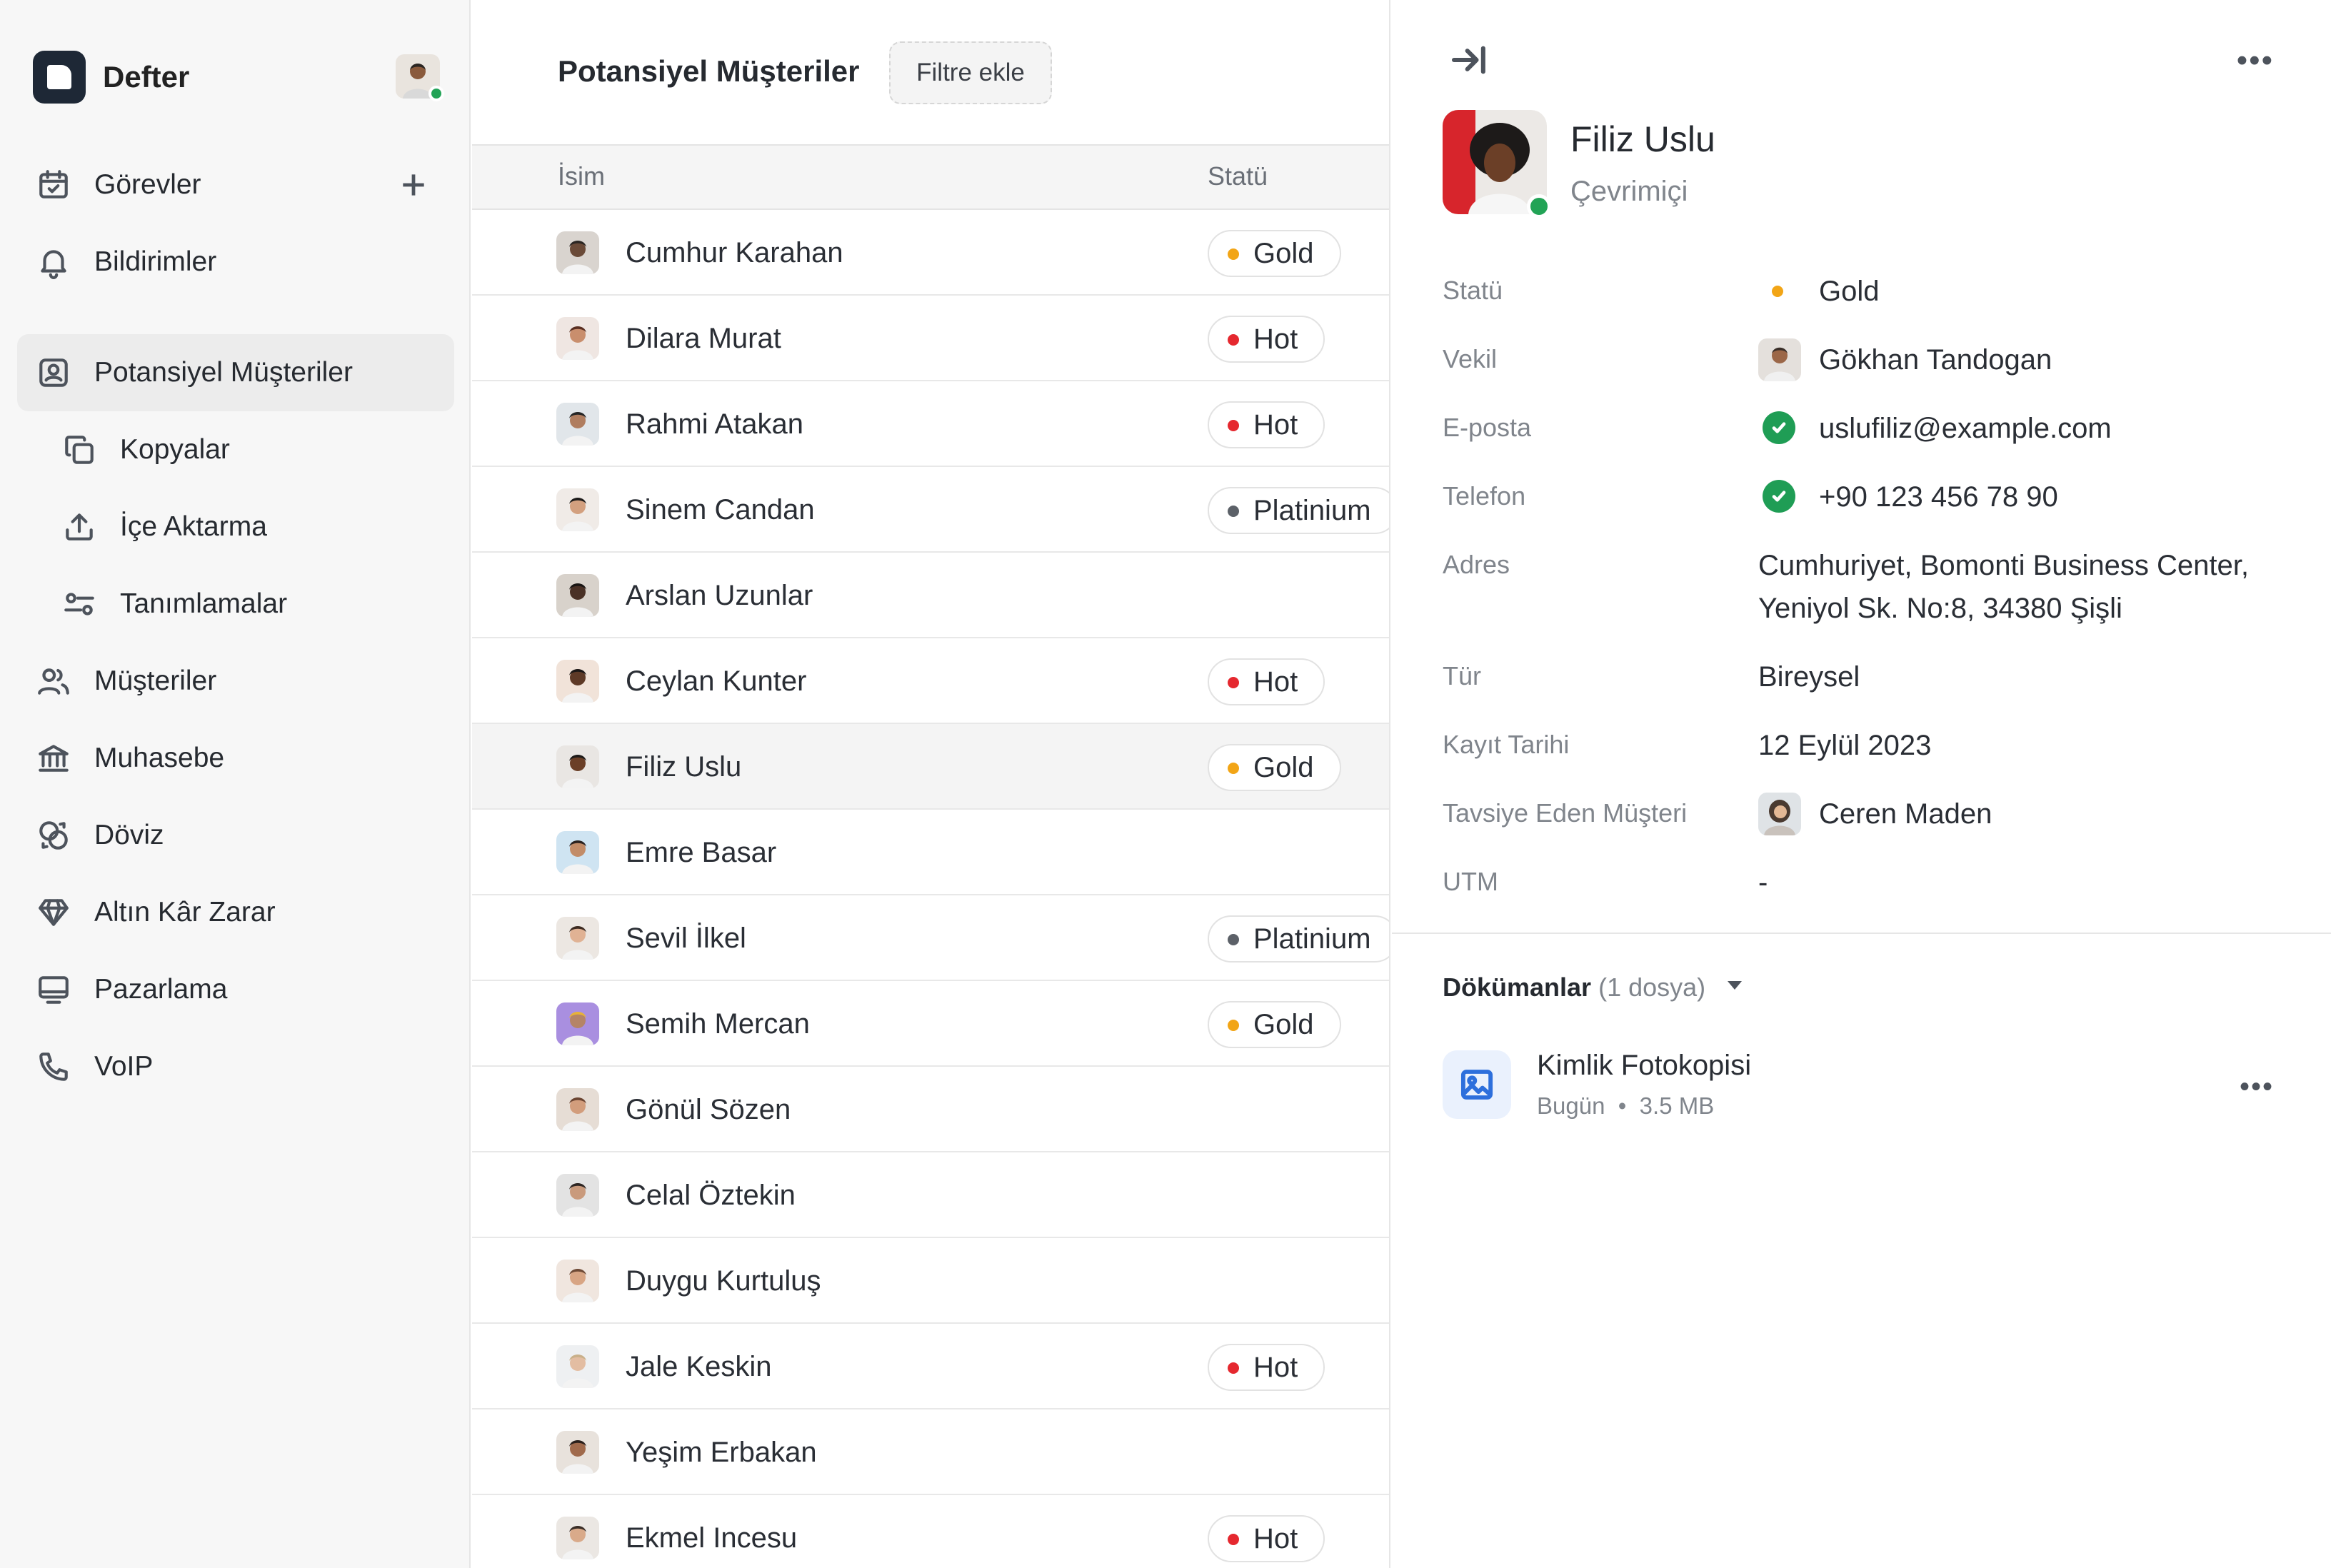 The width and height of the screenshot is (2331, 1568). What do you see at coordinates (581, 176) in the screenshot?
I see `column-header-name: İsim` at bounding box center [581, 176].